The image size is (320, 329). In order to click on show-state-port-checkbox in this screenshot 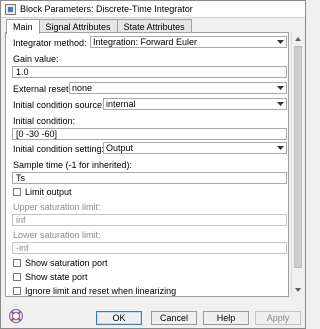, I will do `click(17, 277)`.